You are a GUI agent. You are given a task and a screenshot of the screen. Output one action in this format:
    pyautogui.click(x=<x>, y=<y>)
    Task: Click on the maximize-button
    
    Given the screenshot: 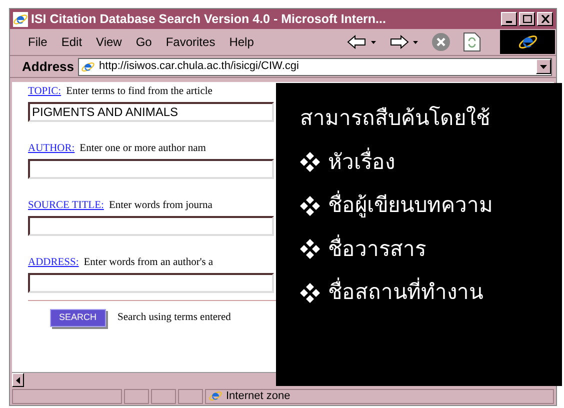 What is the action you would take?
    pyautogui.click(x=527, y=19)
    